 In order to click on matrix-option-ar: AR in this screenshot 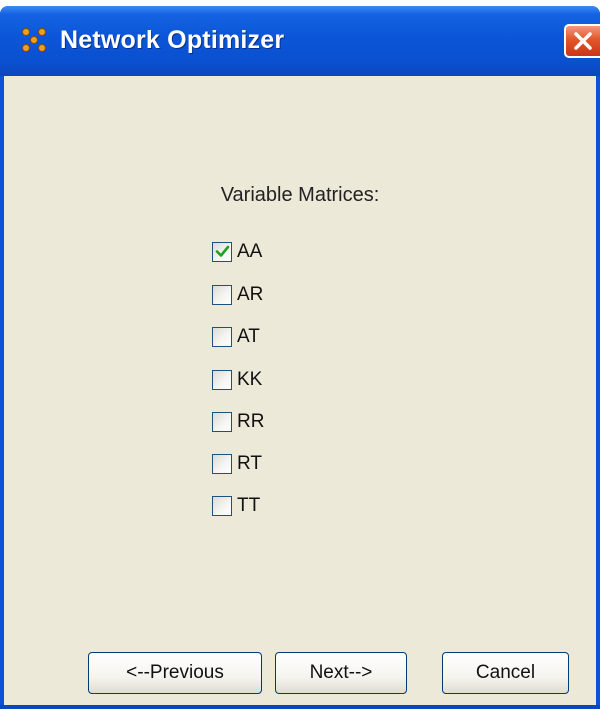, I will do `click(237, 295)`.